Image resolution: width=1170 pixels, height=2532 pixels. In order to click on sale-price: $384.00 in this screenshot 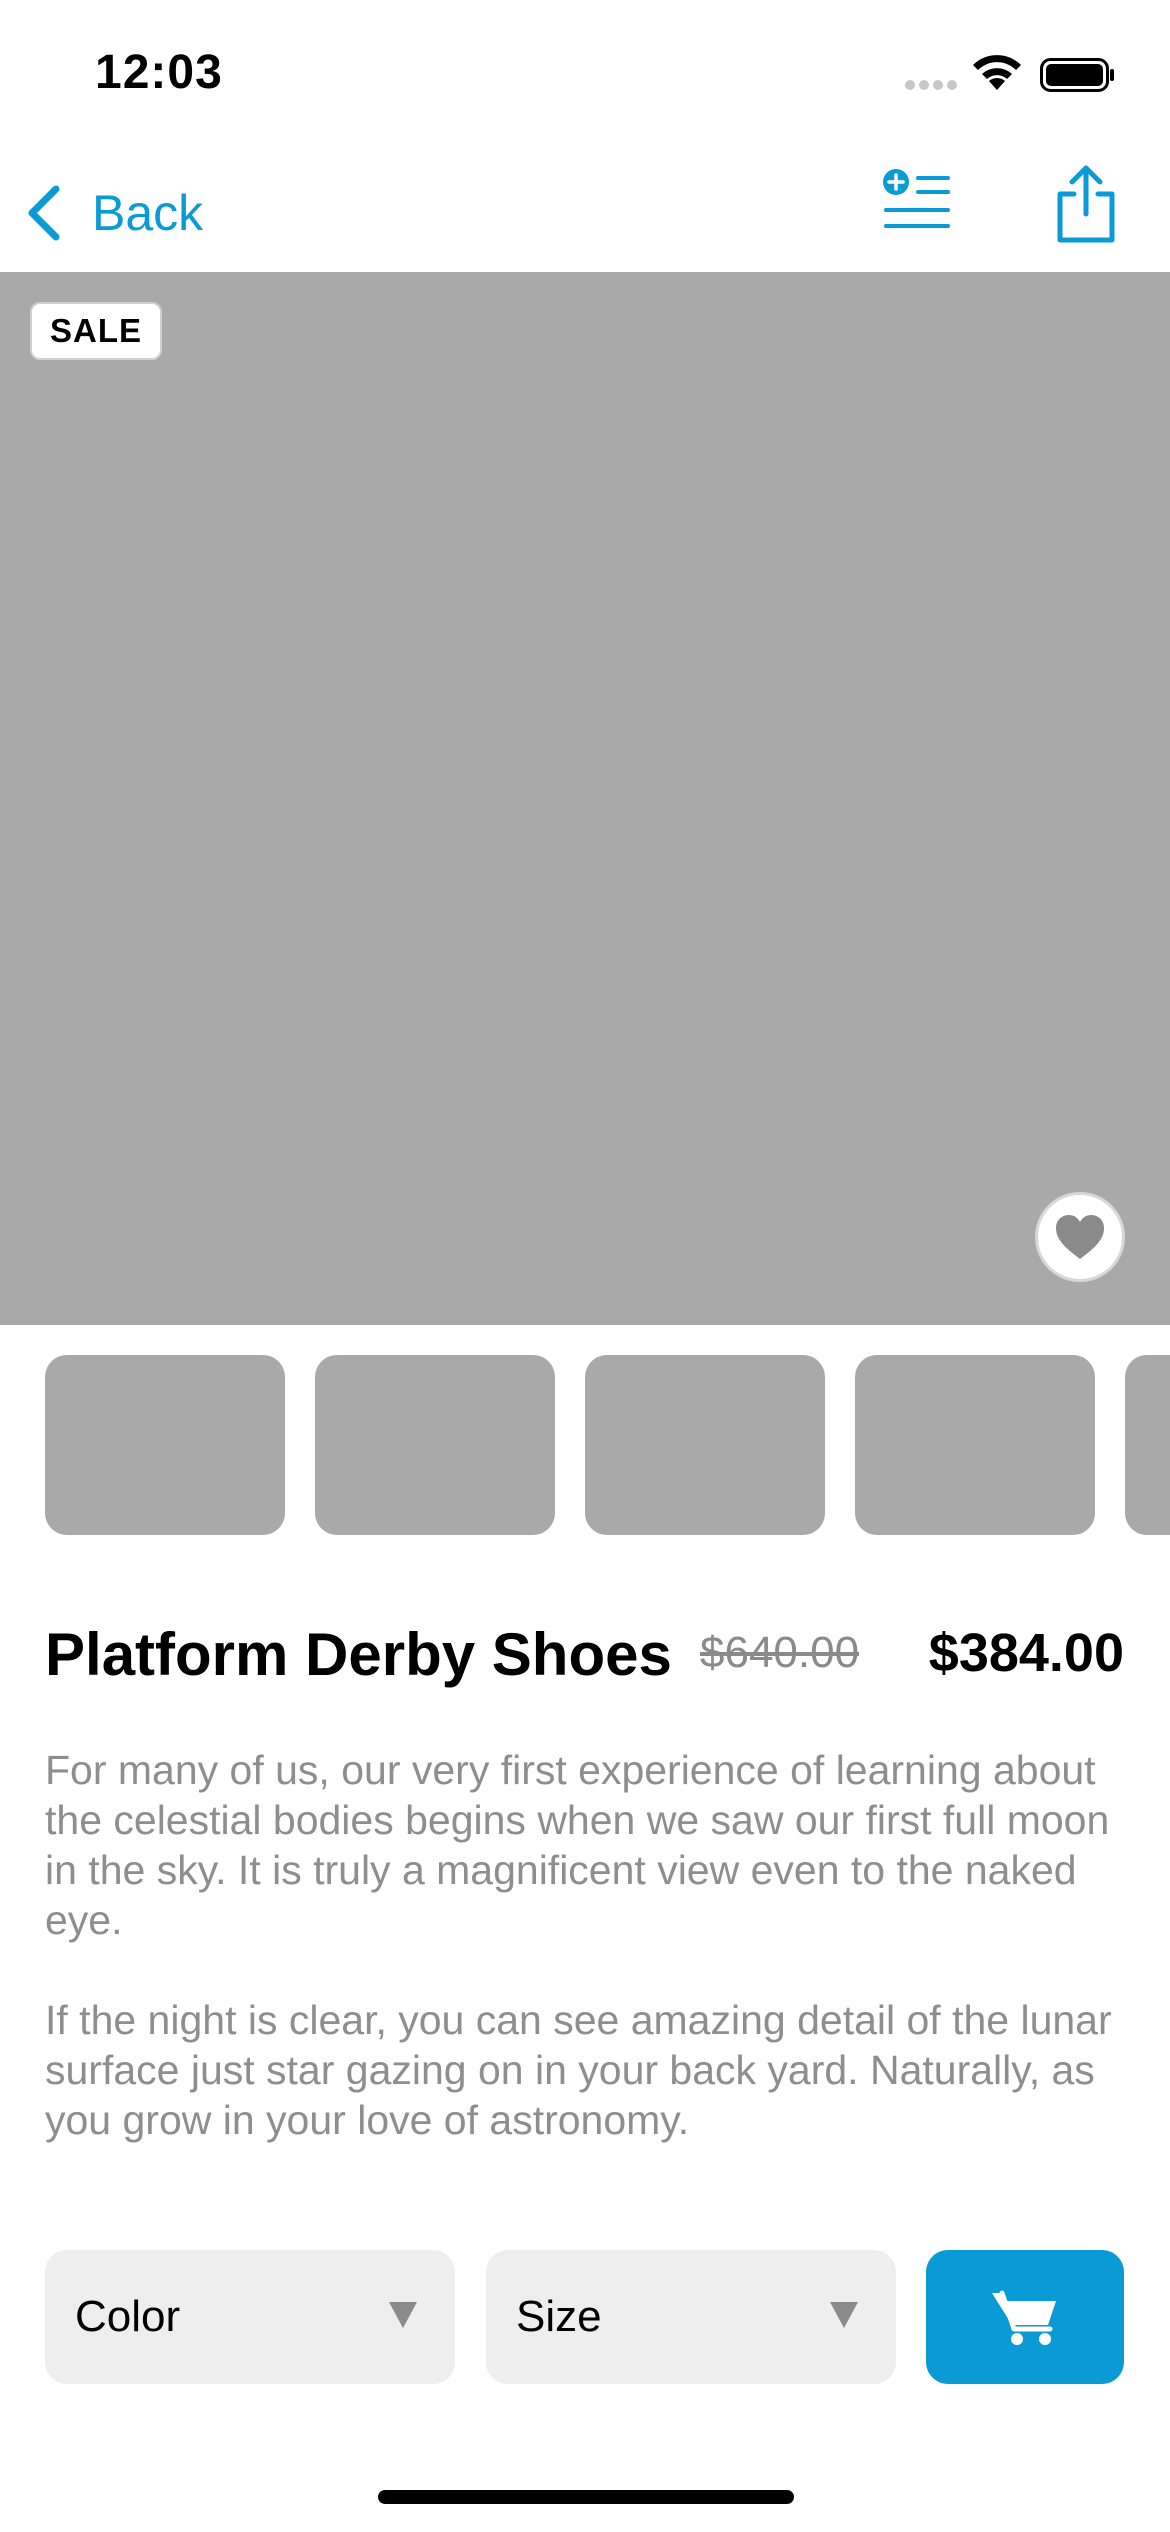, I will do `click(1026, 1653)`.